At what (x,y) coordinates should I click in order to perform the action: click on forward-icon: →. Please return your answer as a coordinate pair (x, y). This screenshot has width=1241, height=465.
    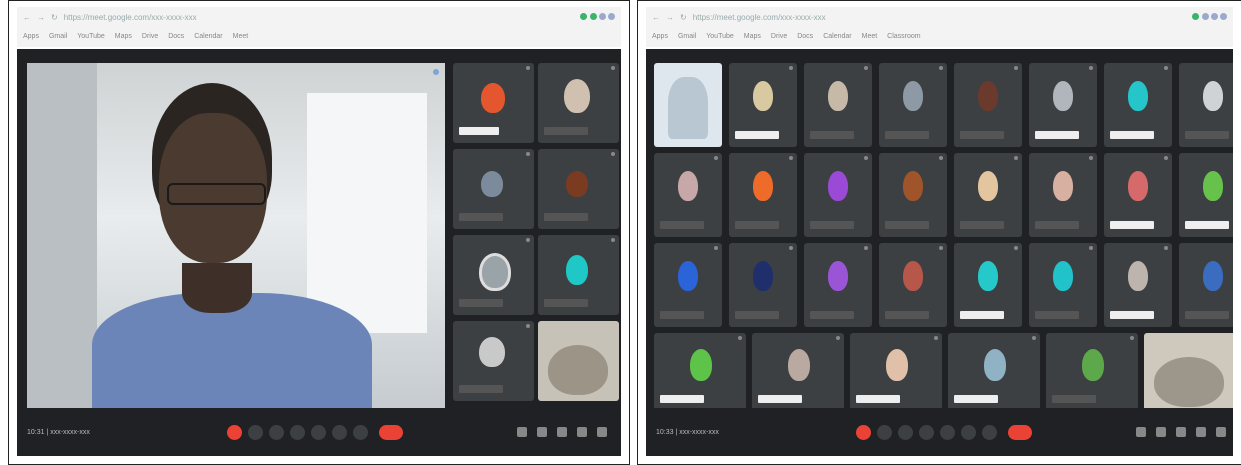
    Looking at the image, I should click on (41, 17).